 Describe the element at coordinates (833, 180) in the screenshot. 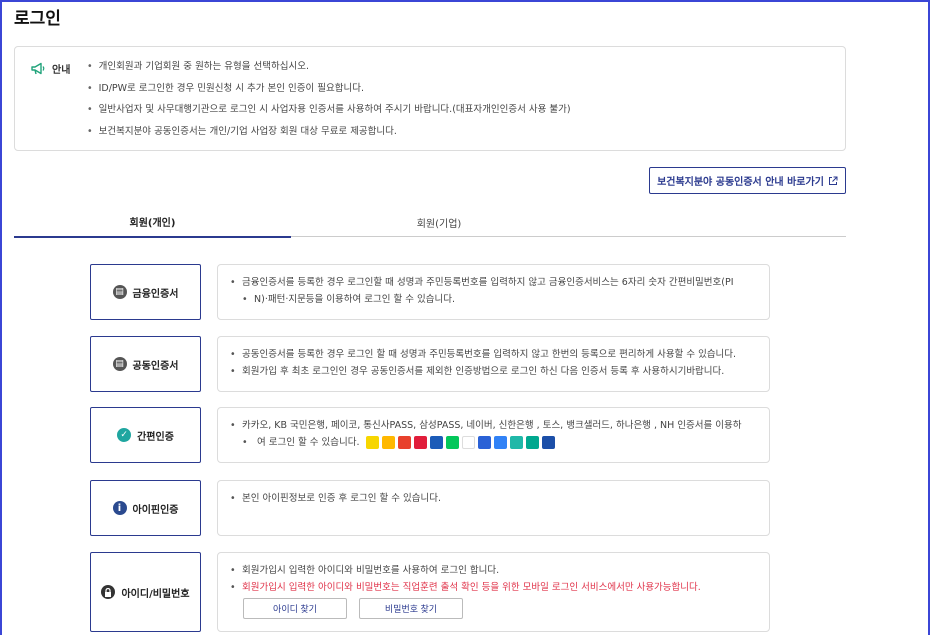

I see `external-link-icon` at that location.